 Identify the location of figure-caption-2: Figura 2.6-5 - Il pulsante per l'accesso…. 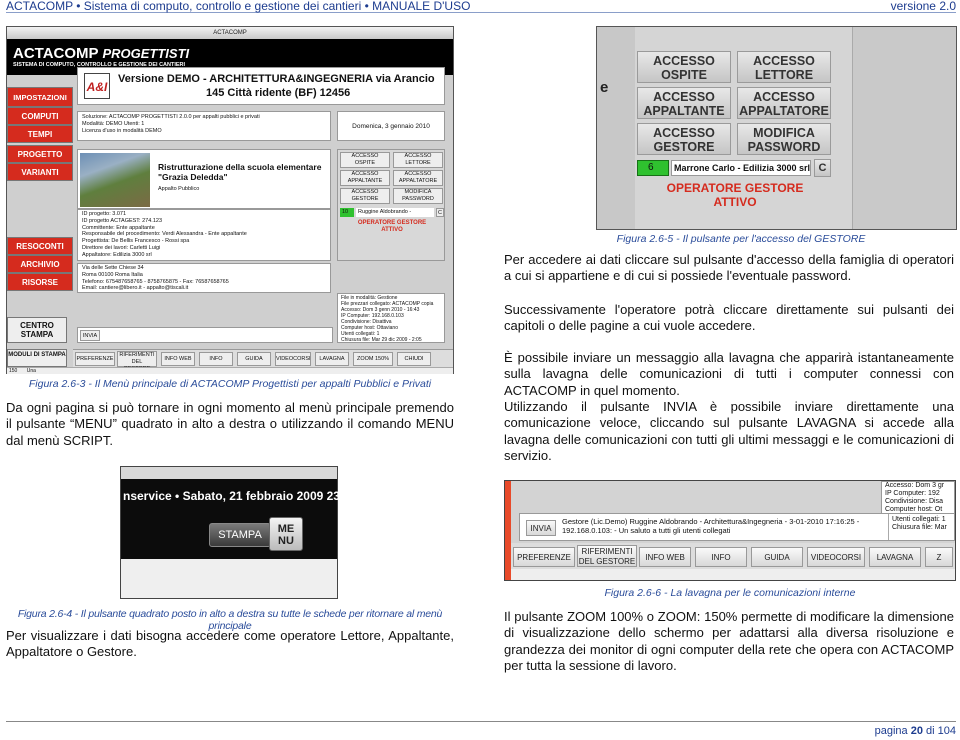
(741, 239).